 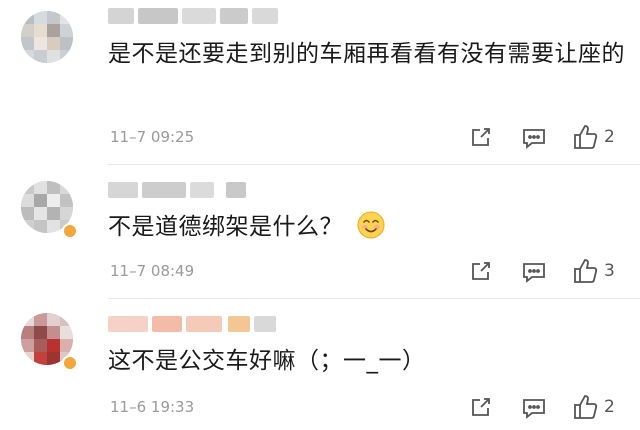 I want to click on comment-text: 这不是公交车好嘛（；一_一）, so click(x=267, y=361).